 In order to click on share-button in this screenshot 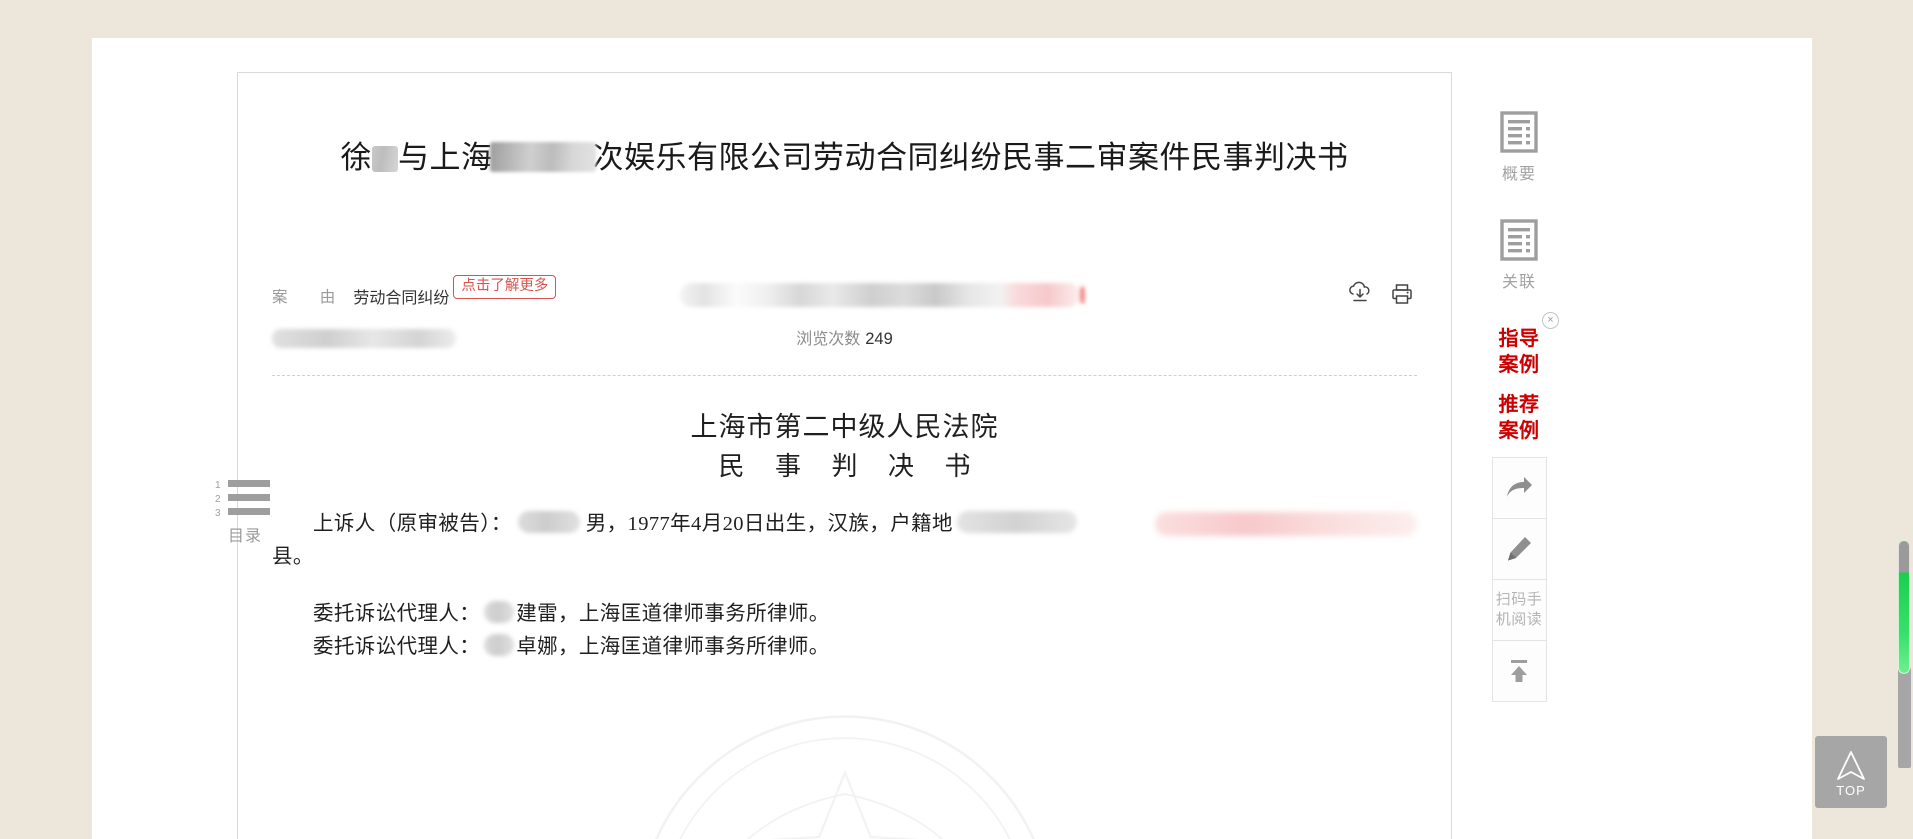, I will do `click(1519, 488)`.